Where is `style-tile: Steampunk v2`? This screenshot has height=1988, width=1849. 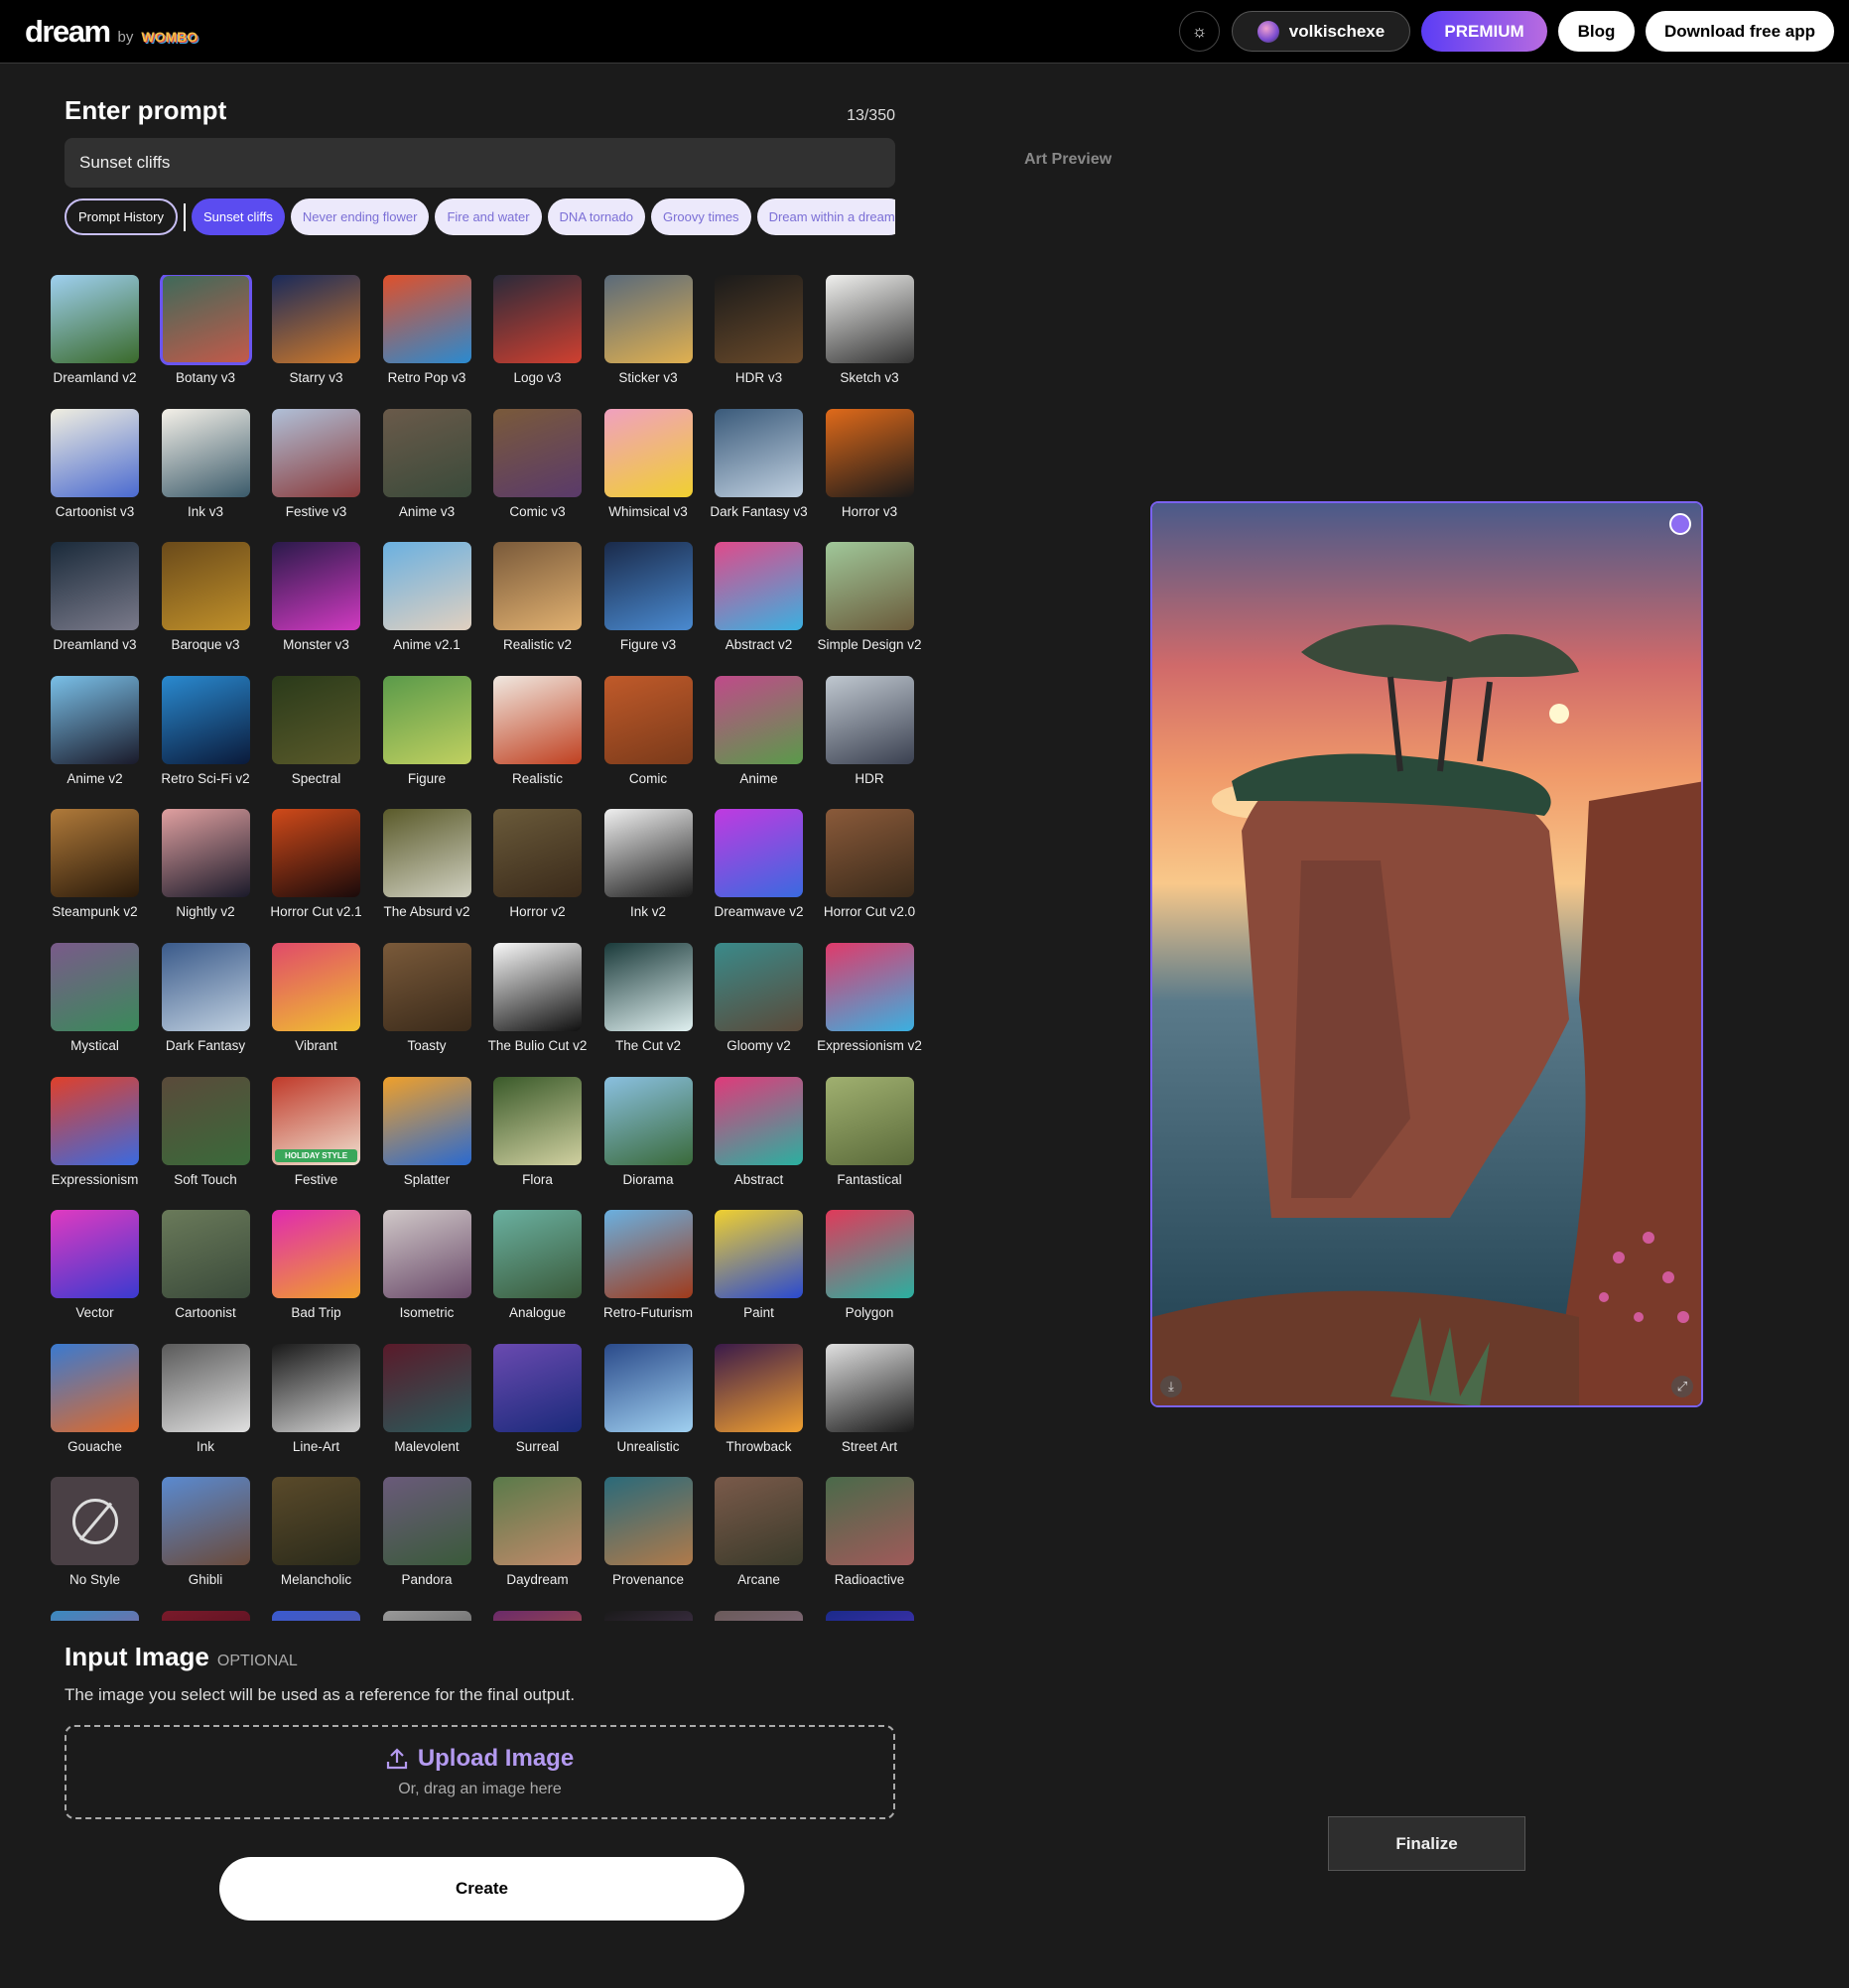
style-tile: Steampunk v2 is located at coordinates (95, 864).